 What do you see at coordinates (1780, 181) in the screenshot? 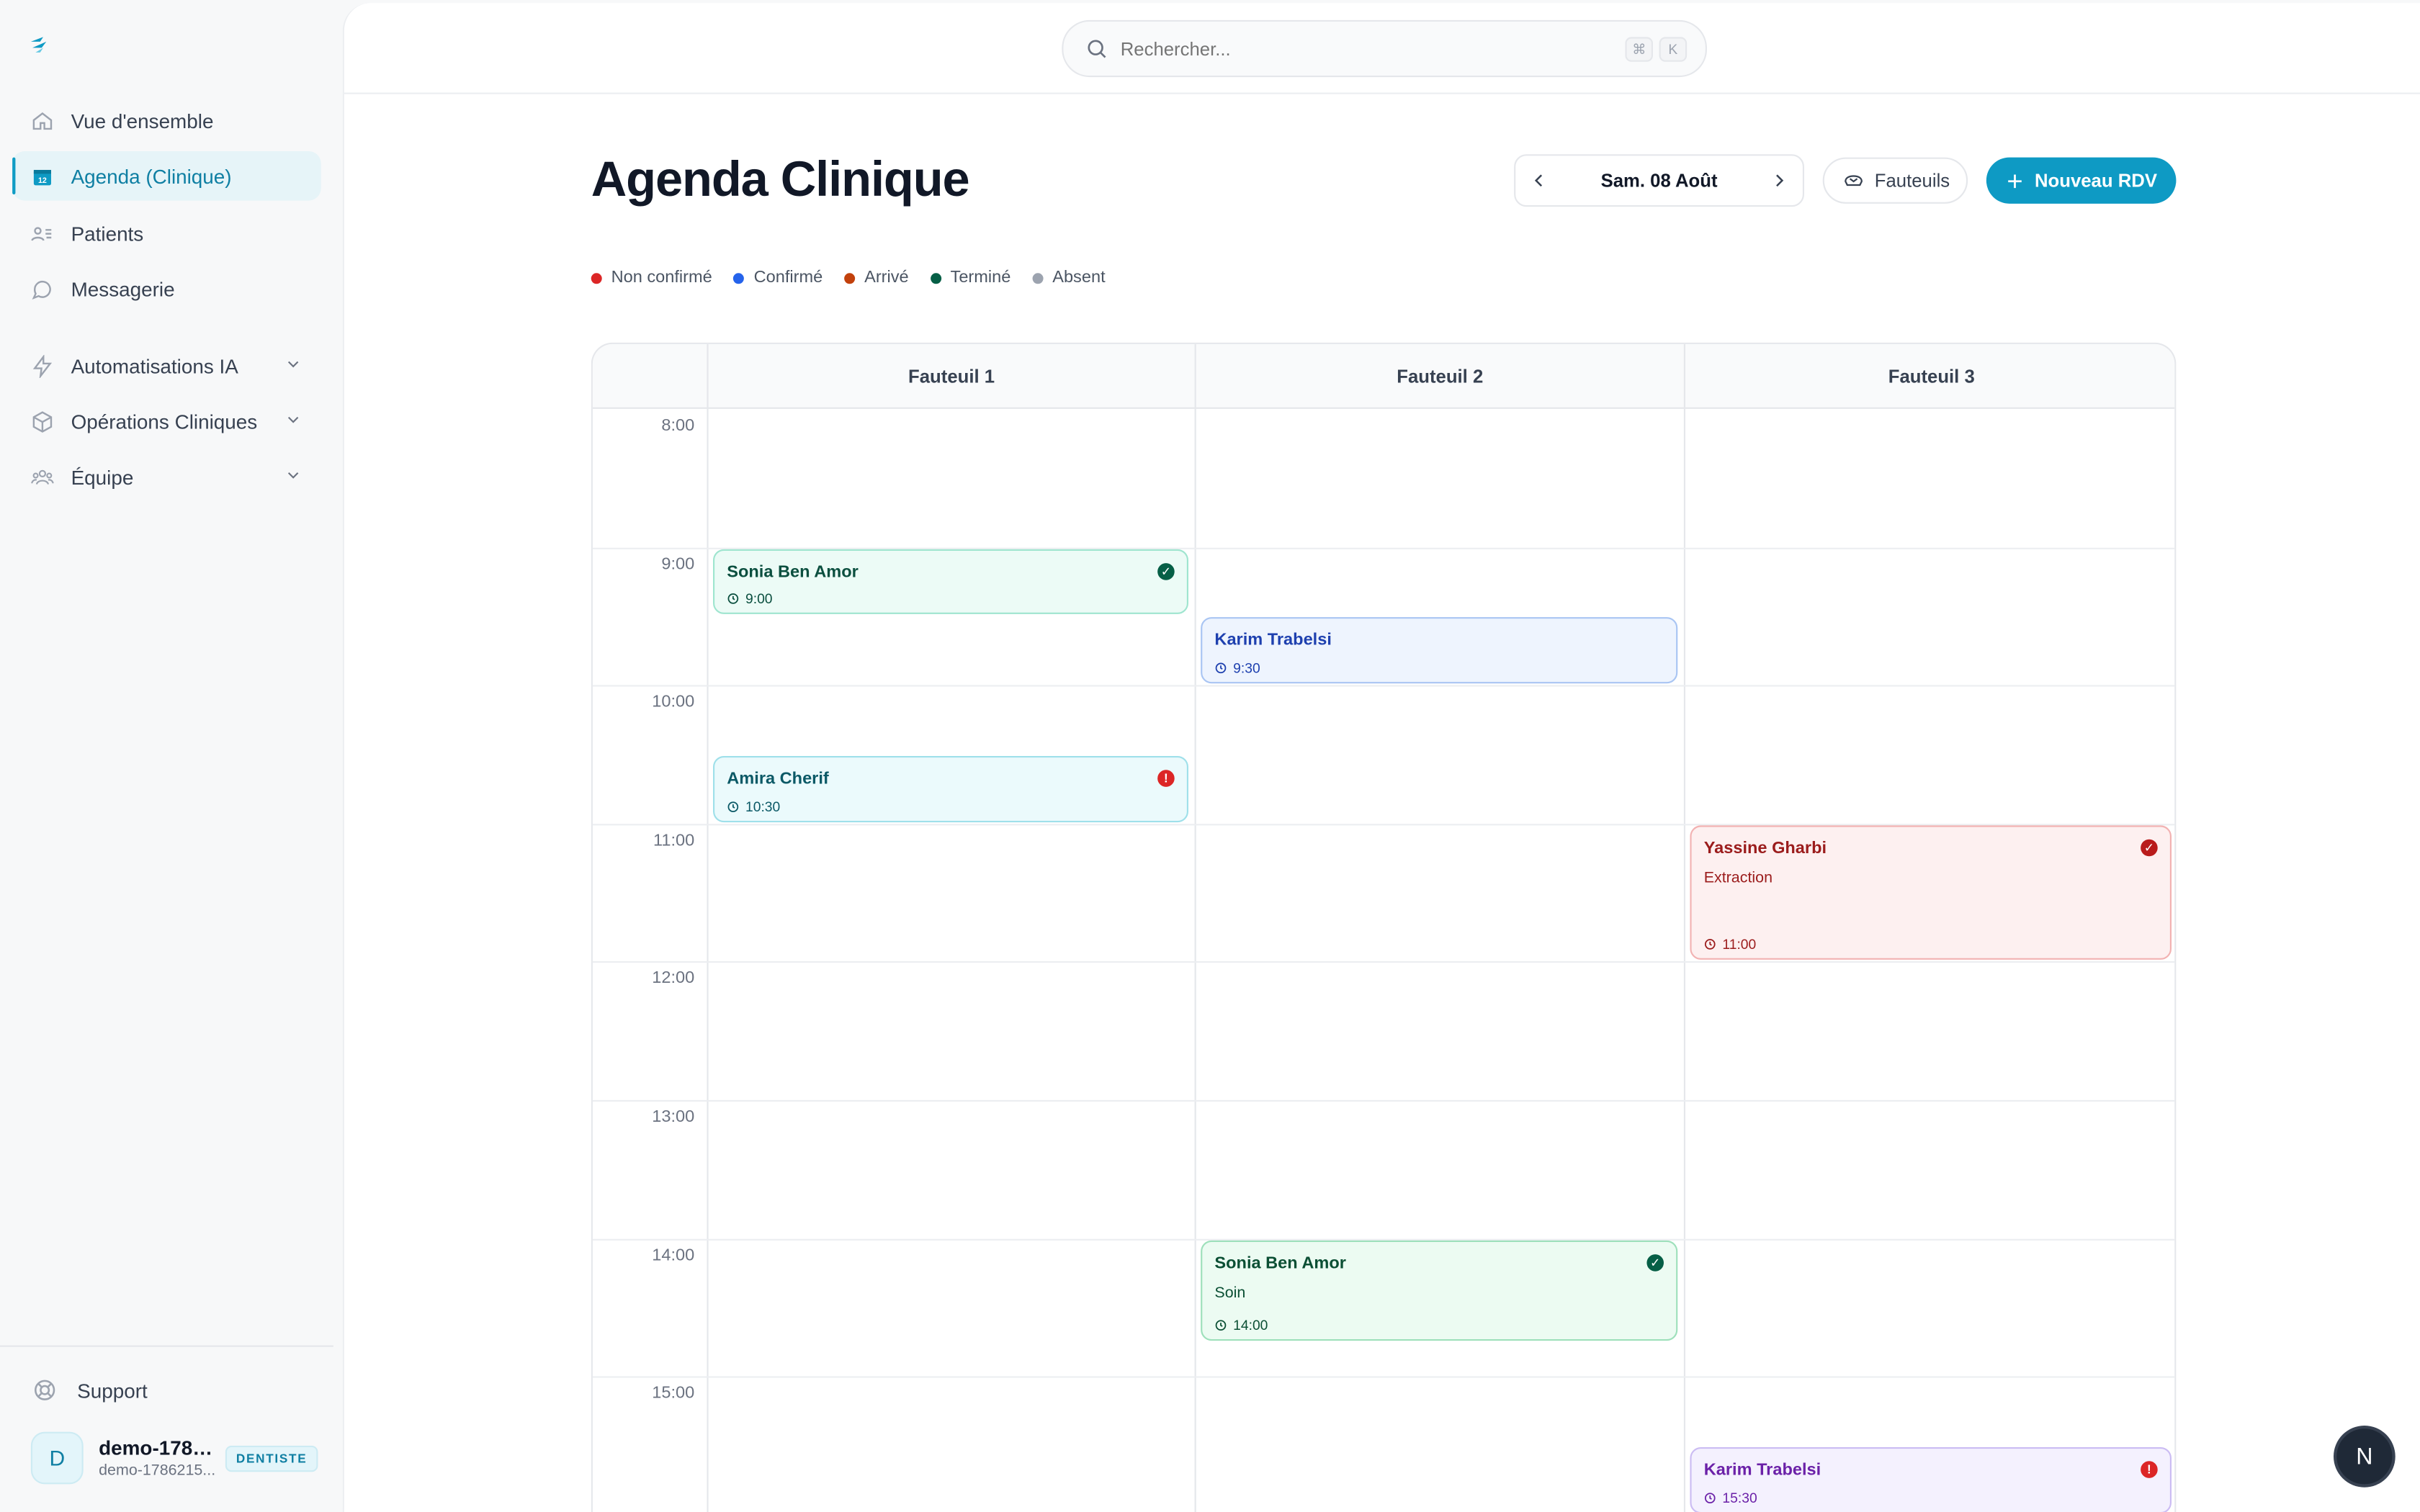
I see `chevron-right-icon` at bounding box center [1780, 181].